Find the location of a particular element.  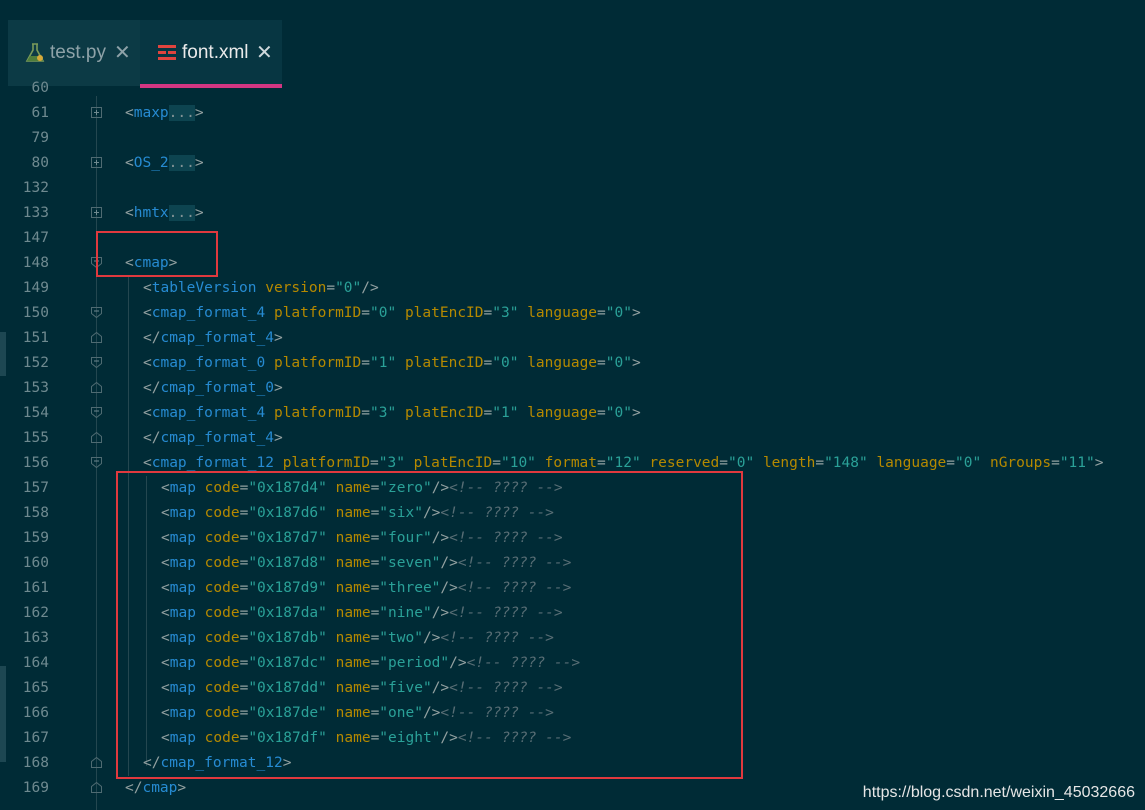

xml-tag: cmap is located at coordinates (160, 788).